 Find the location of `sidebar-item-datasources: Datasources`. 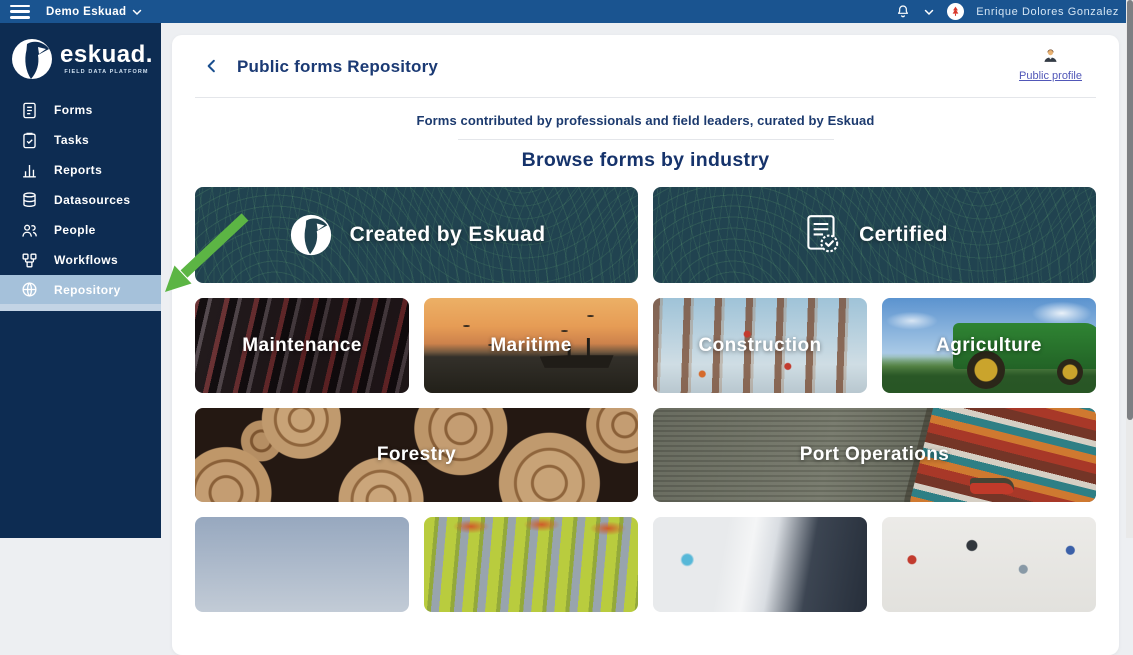

sidebar-item-datasources: Datasources is located at coordinates (80, 200).